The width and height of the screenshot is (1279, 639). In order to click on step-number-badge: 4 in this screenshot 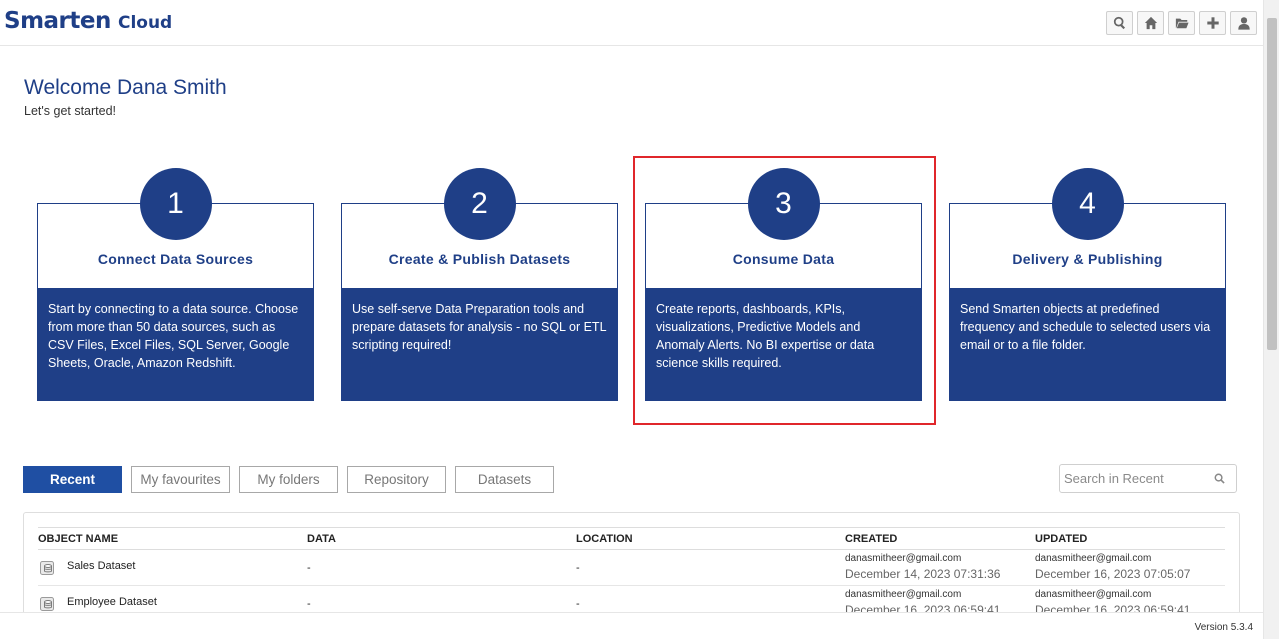, I will do `click(1087, 204)`.